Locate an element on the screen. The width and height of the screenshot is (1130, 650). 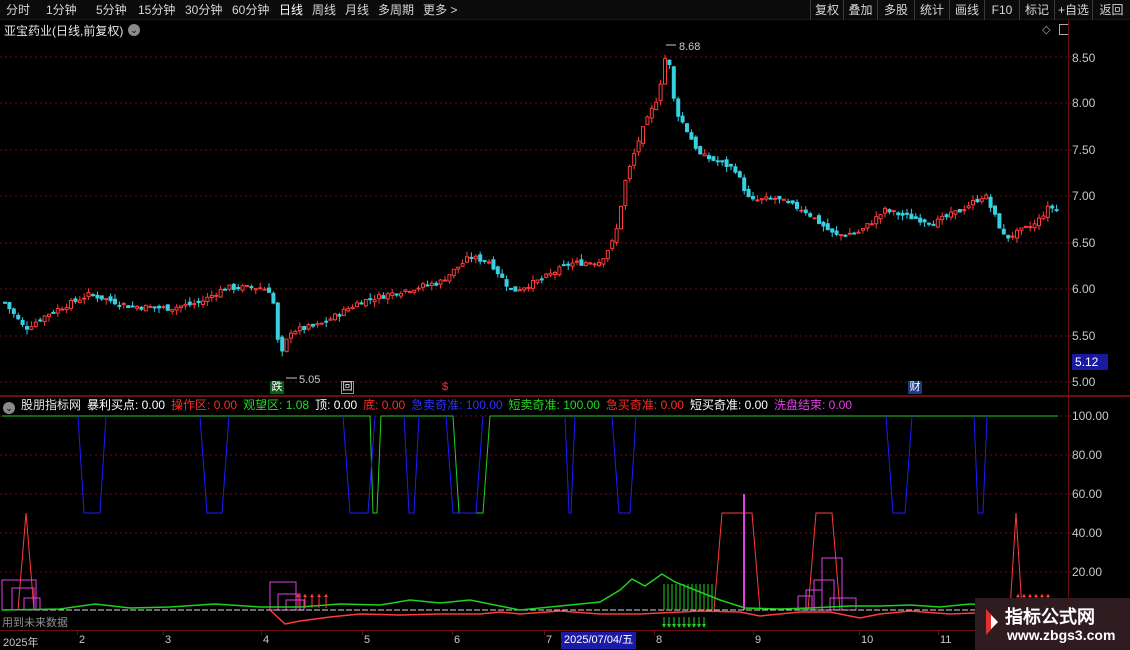
date-label: 7 is located at coordinates (549, 640).